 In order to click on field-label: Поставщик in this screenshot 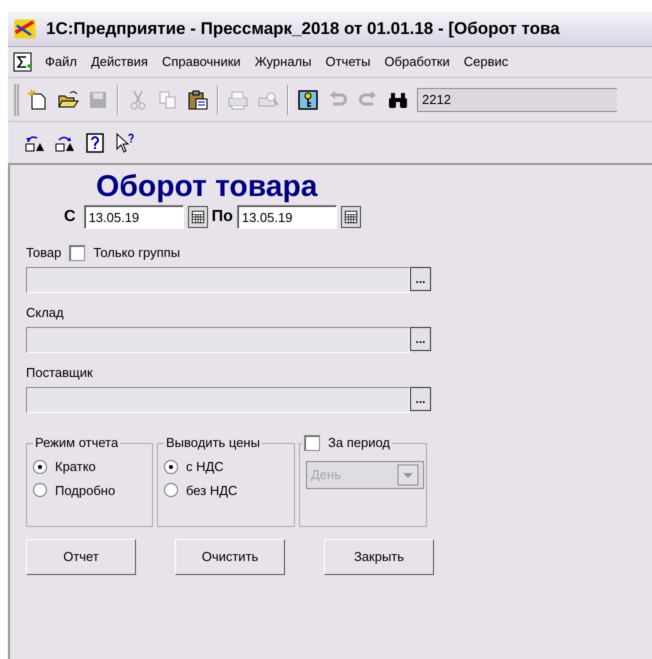, I will do `click(59, 373)`.